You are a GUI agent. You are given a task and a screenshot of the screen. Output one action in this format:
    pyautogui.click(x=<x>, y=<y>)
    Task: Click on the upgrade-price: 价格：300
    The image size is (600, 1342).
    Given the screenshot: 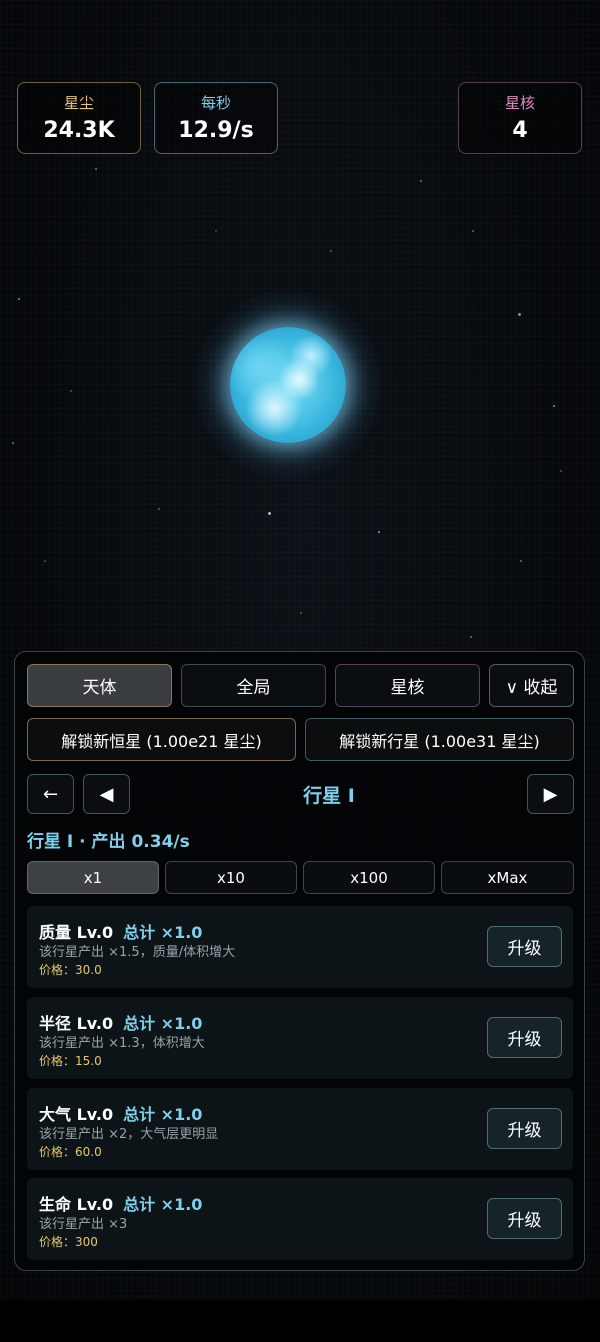 What is the action you would take?
    pyautogui.click(x=68, y=1242)
    